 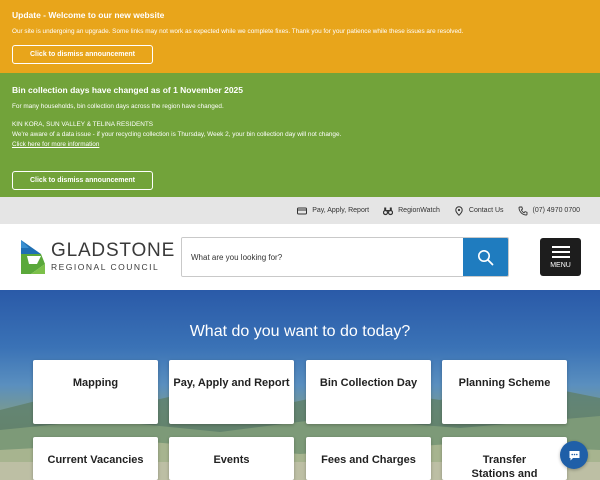 I want to click on utility-regionwatch: RegionWatch, so click(x=411, y=211).